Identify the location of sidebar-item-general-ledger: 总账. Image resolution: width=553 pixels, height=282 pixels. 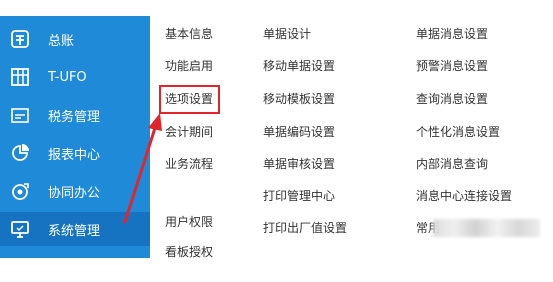
(75, 39).